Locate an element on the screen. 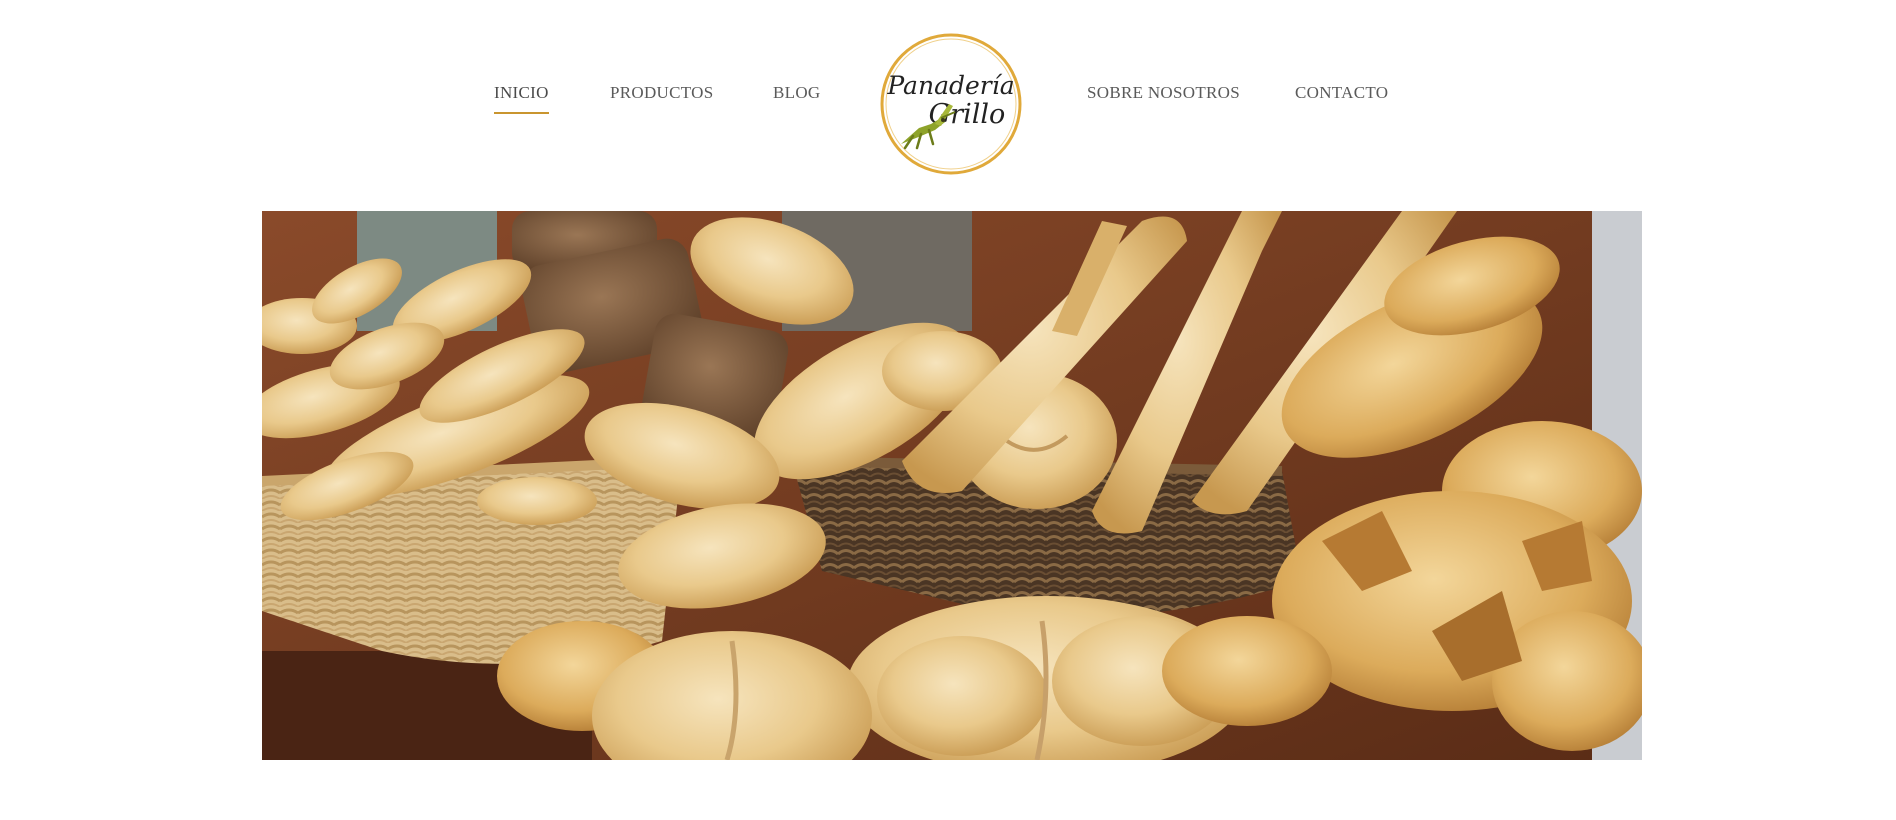  brand-logo: Panadería Grillo is located at coordinates (951, 104).